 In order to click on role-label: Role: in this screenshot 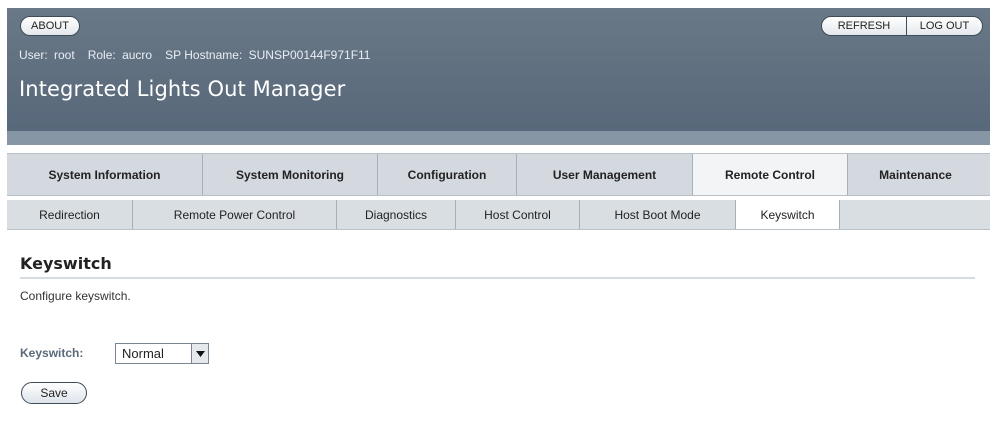, I will do `click(101, 55)`.